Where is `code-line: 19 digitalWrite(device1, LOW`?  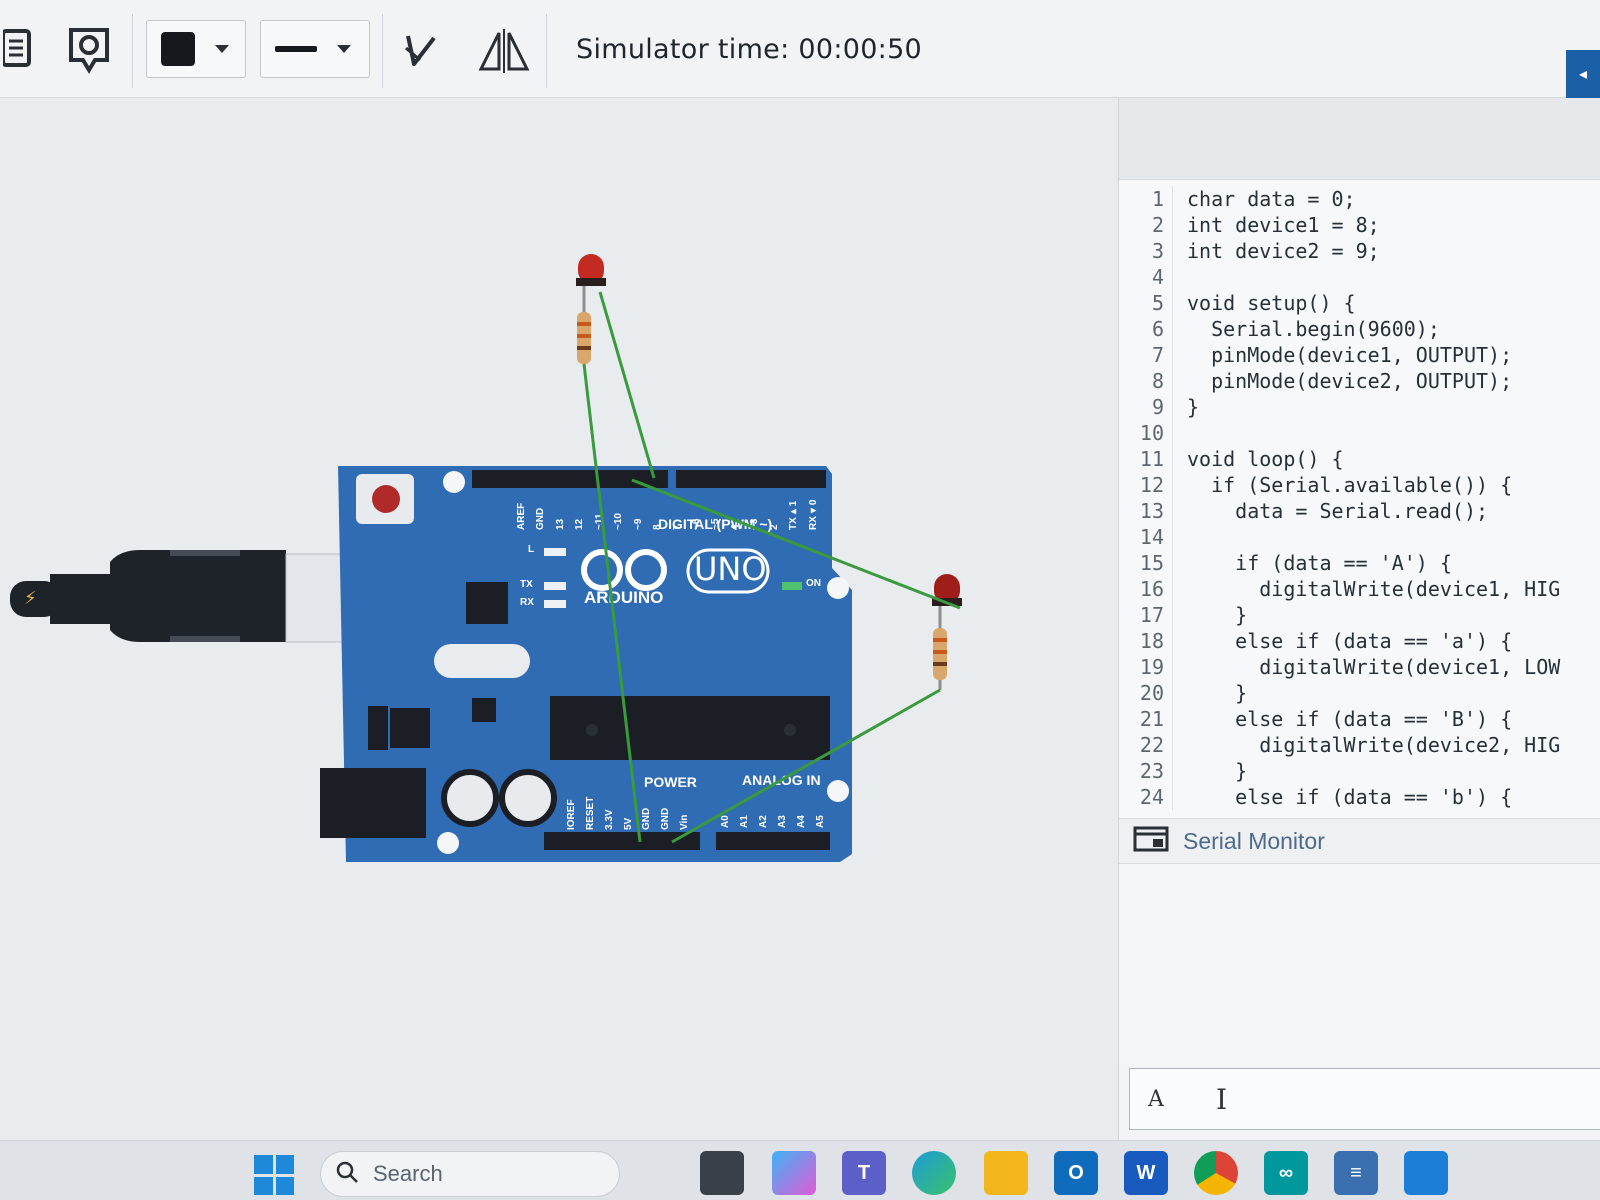 code-line: 19 digitalWrite(device1, LOW is located at coordinates (1359, 667).